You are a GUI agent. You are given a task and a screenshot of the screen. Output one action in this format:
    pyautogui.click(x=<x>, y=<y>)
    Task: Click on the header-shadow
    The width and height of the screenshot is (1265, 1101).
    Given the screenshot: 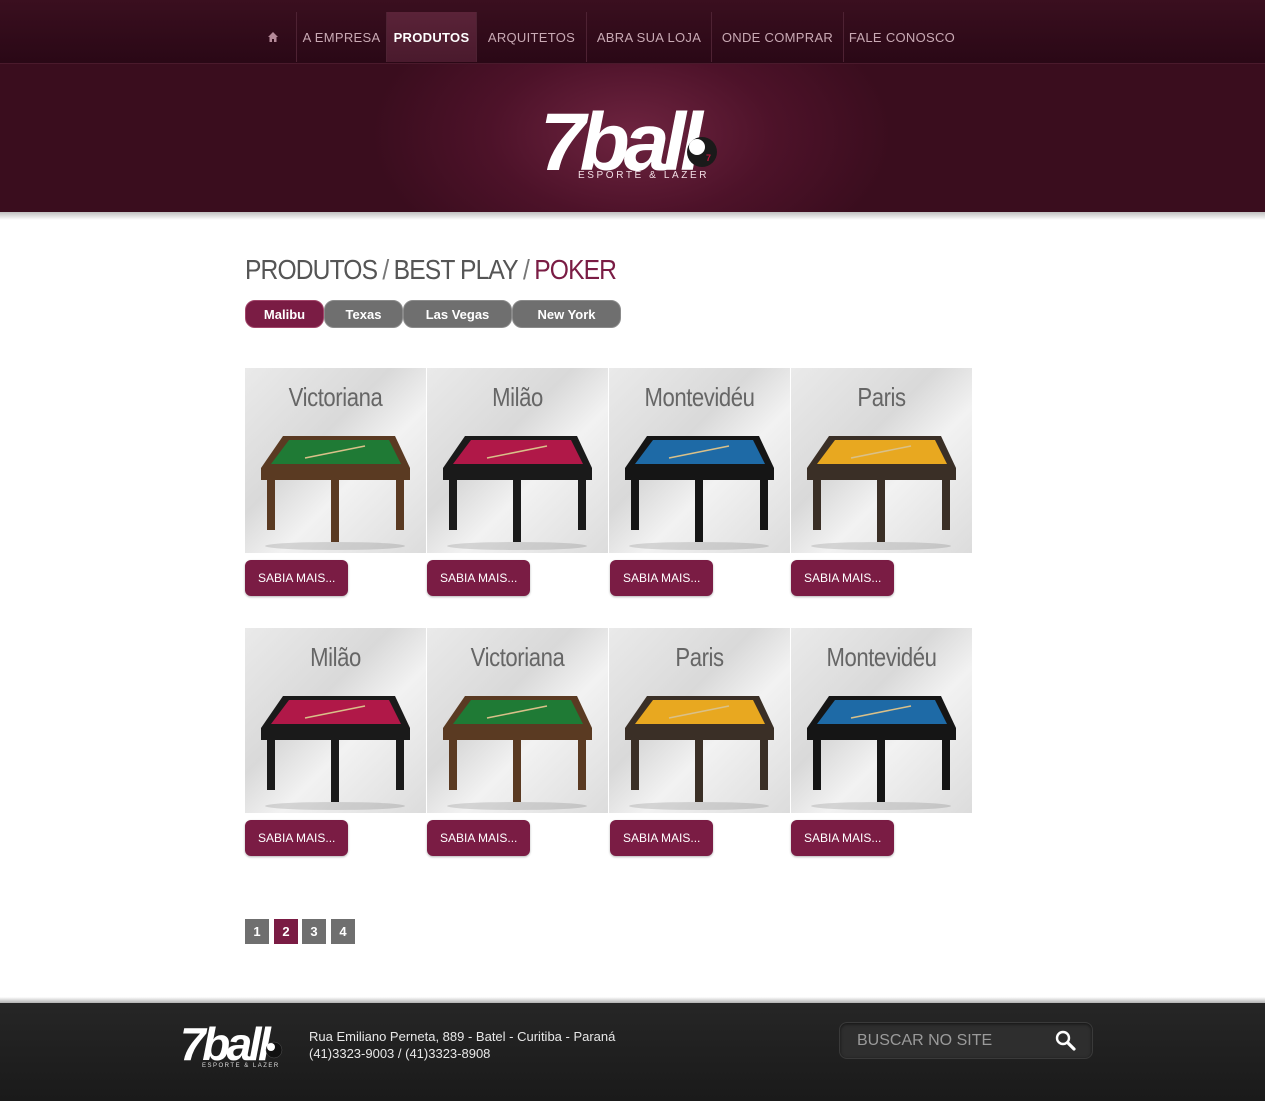 What is the action you would take?
    pyautogui.click(x=632, y=216)
    